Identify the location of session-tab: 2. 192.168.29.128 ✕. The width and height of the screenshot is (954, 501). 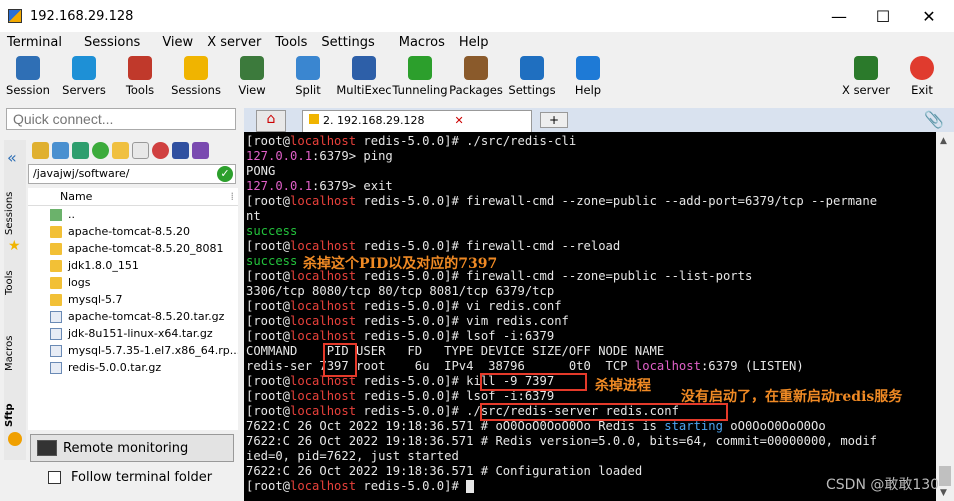
(417, 121).